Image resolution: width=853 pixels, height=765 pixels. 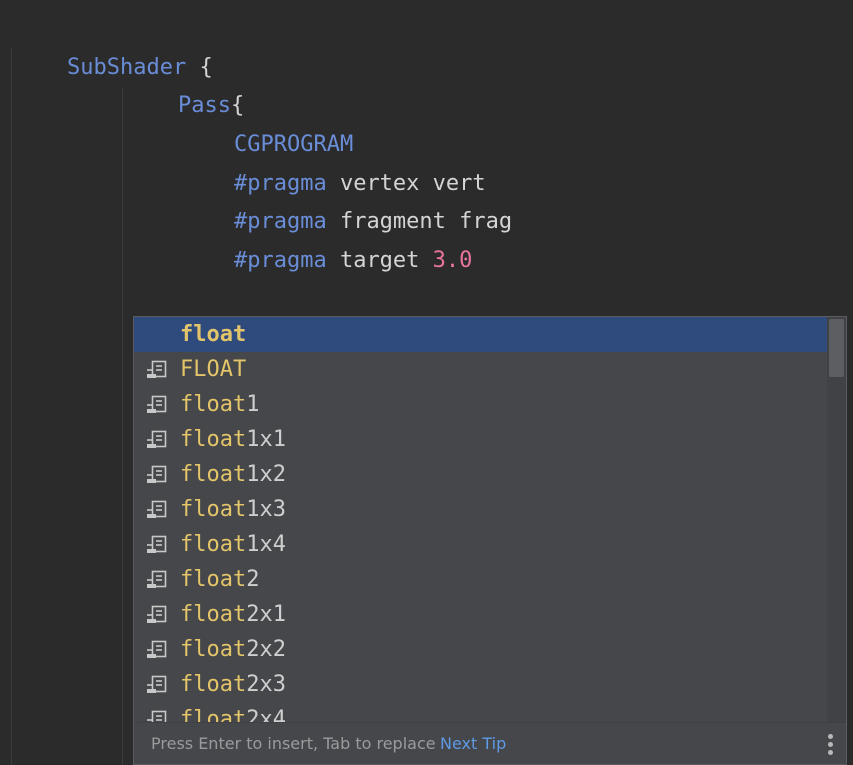 I want to click on keyword: #pragma, so click(x=280, y=260).